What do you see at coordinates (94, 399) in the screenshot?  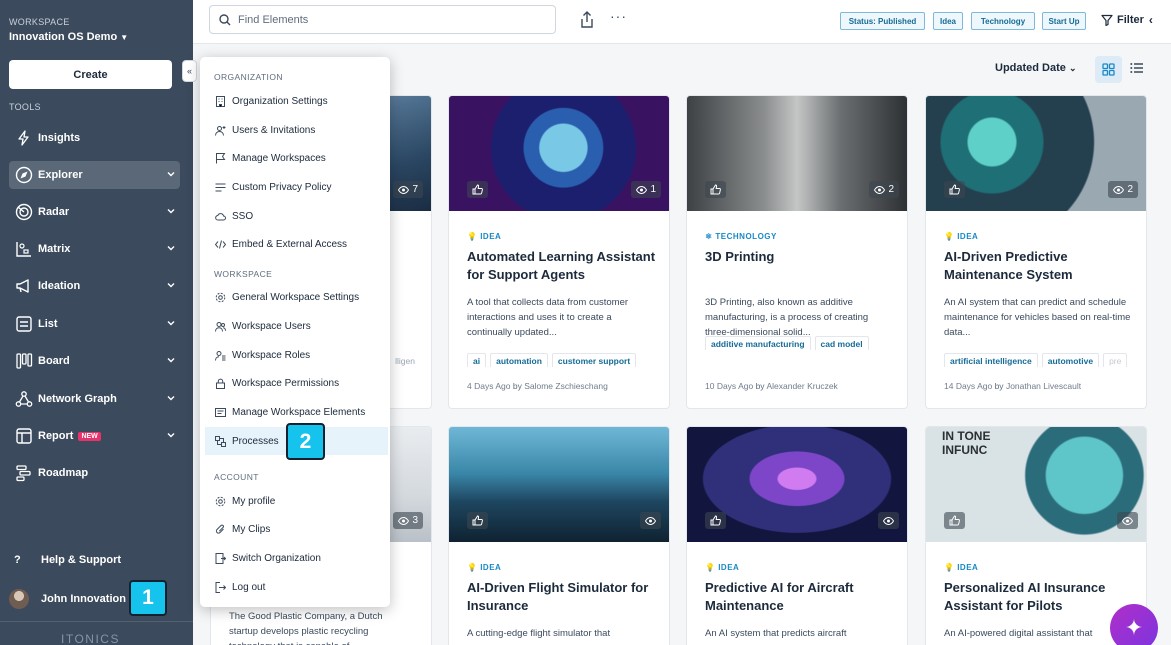 I see `sidebar-item-network-graph: Network Graph` at bounding box center [94, 399].